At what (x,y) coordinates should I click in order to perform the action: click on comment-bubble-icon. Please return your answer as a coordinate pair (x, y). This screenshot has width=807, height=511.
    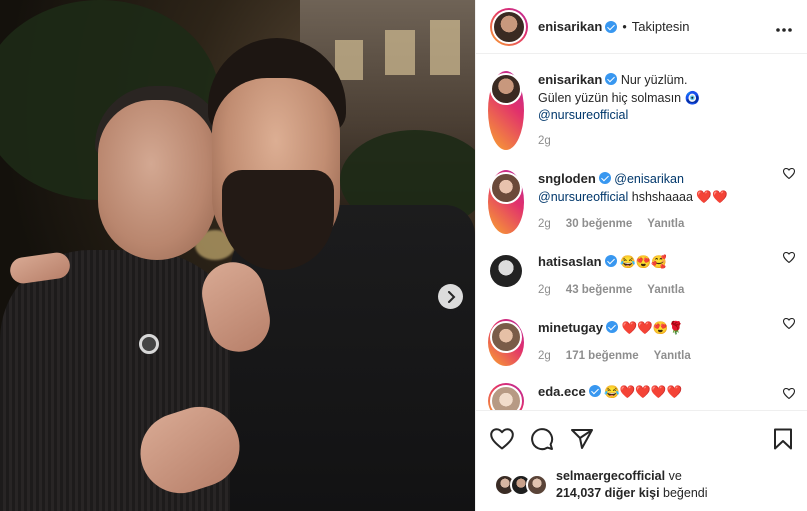
    Looking at the image, I should click on (542, 439).